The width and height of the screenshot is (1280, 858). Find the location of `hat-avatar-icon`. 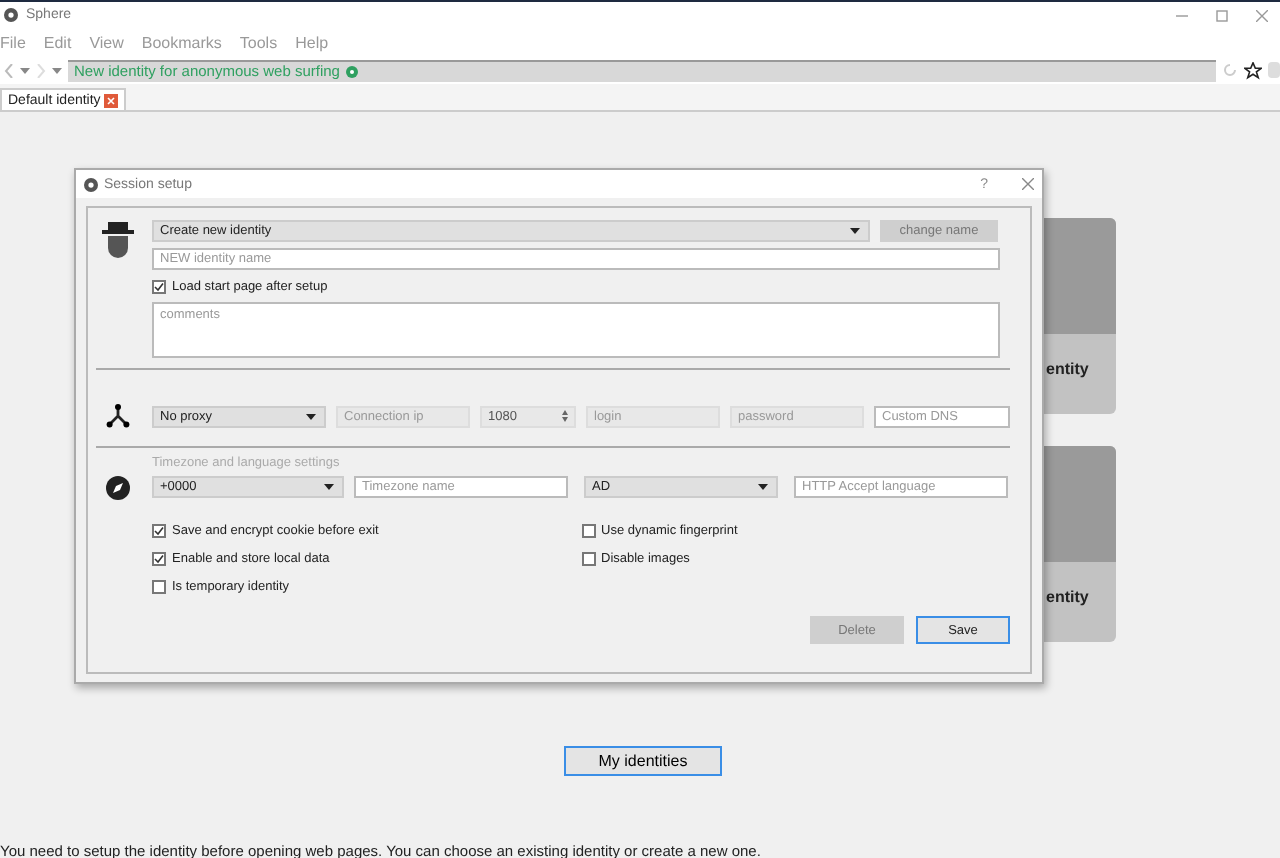

hat-avatar-icon is located at coordinates (118, 240).